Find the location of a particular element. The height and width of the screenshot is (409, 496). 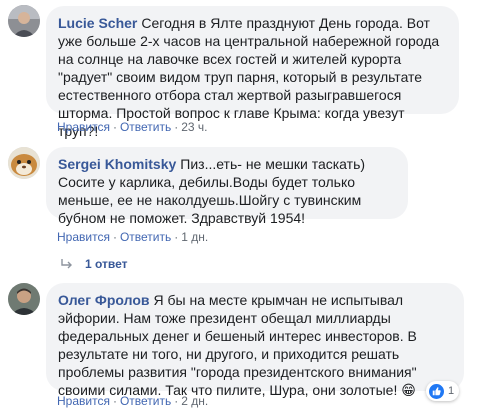

reaction-badge: 1 is located at coordinates (443, 391).